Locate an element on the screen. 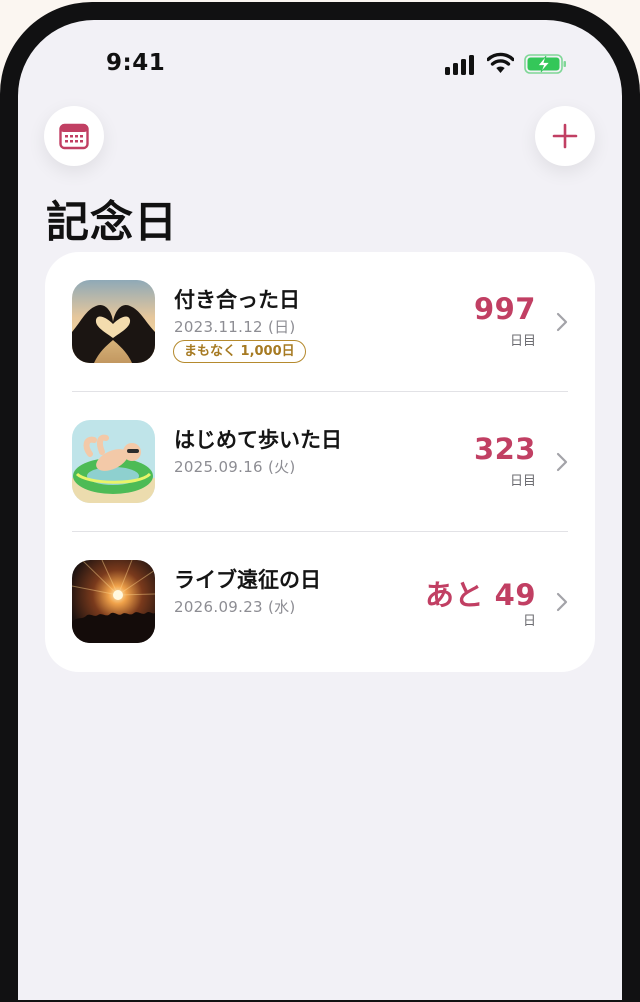 The height and width of the screenshot is (1002, 640). plus-icon is located at coordinates (565, 136).